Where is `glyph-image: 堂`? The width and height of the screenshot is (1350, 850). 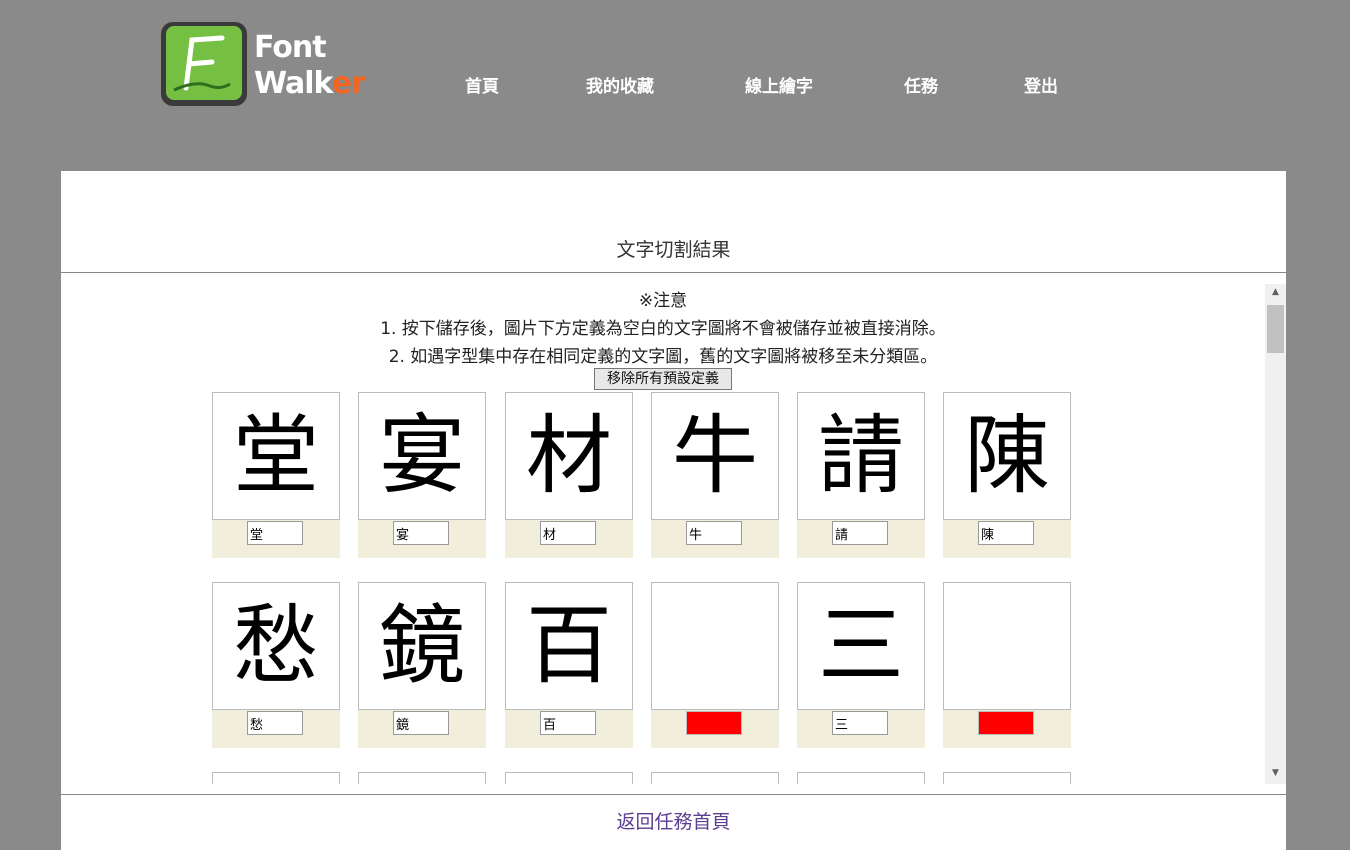 glyph-image: 堂 is located at coordinates (276, 456).